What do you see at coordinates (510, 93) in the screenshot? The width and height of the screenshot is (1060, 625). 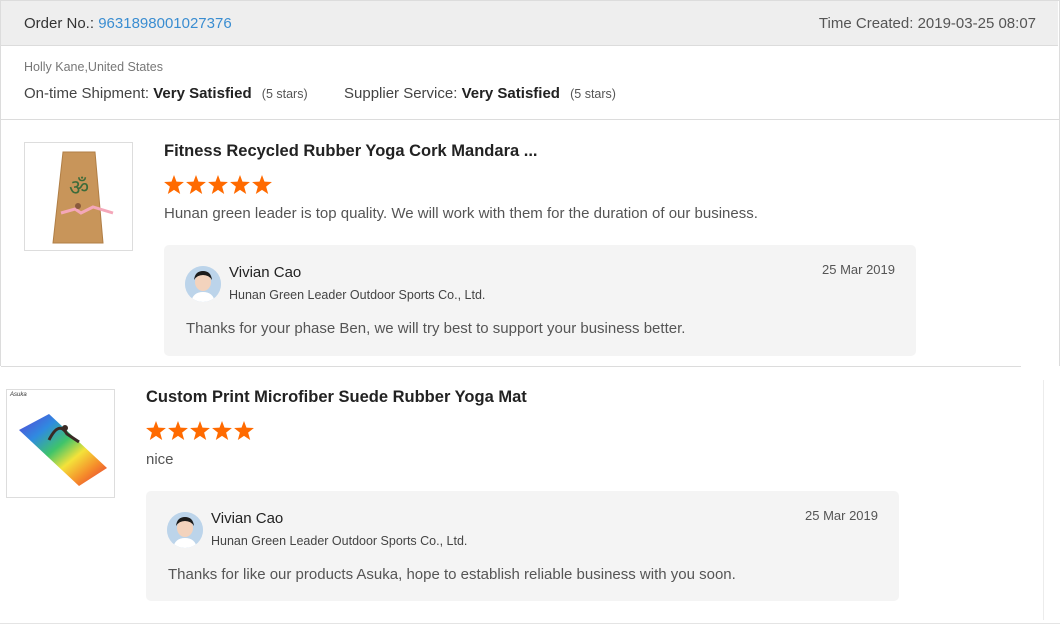 I see `service-value: Very Satisfied` at bounding box center [510, 93].